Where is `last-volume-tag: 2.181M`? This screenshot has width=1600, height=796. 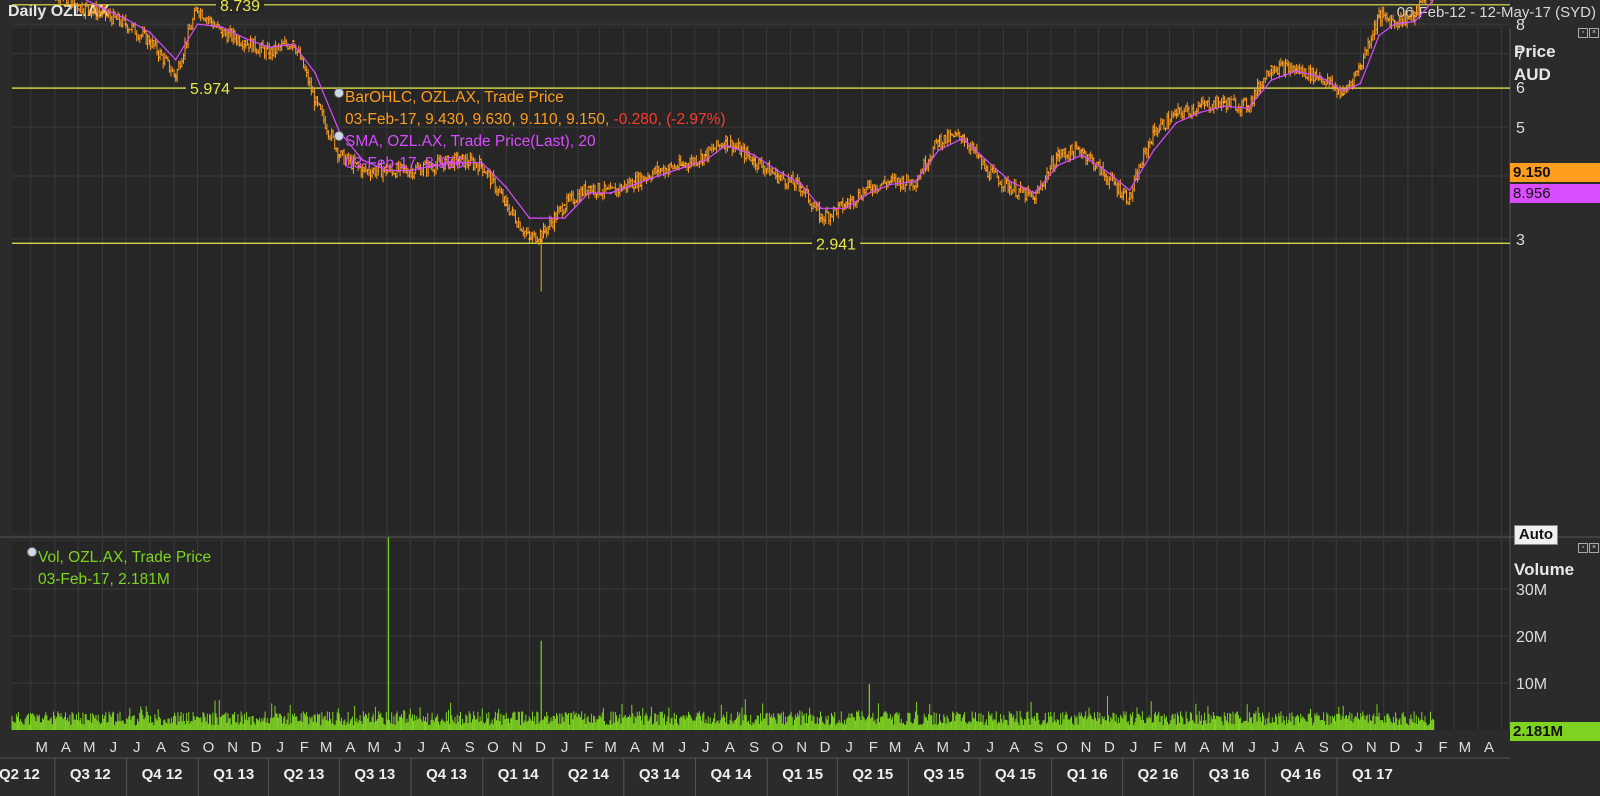
last-volume-tag: 2.181M is located at coordinates (1555, 731).